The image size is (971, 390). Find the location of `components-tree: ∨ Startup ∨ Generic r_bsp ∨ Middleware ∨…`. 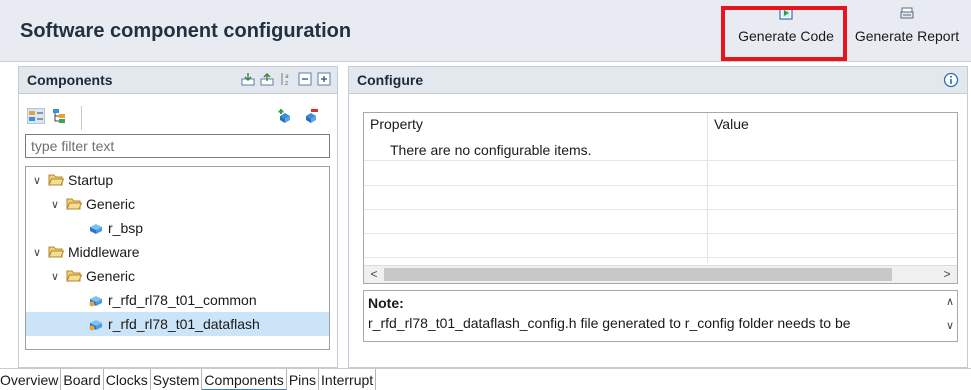

components-tree: ∨ Startup ∨ Generic r_bsp ∨ Middleware ∨… is located at coordinates (177, 258).